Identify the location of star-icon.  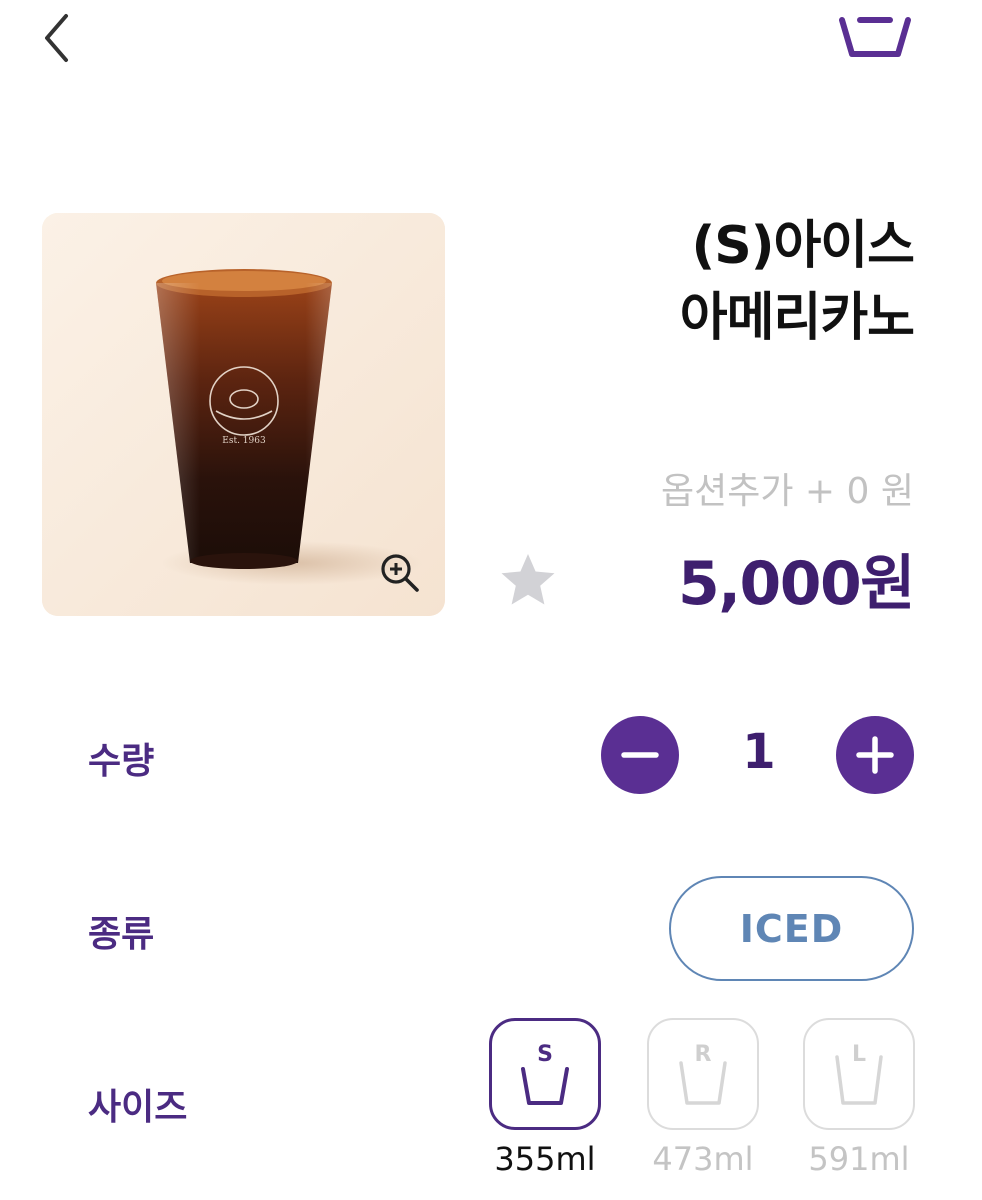
(528, 579).